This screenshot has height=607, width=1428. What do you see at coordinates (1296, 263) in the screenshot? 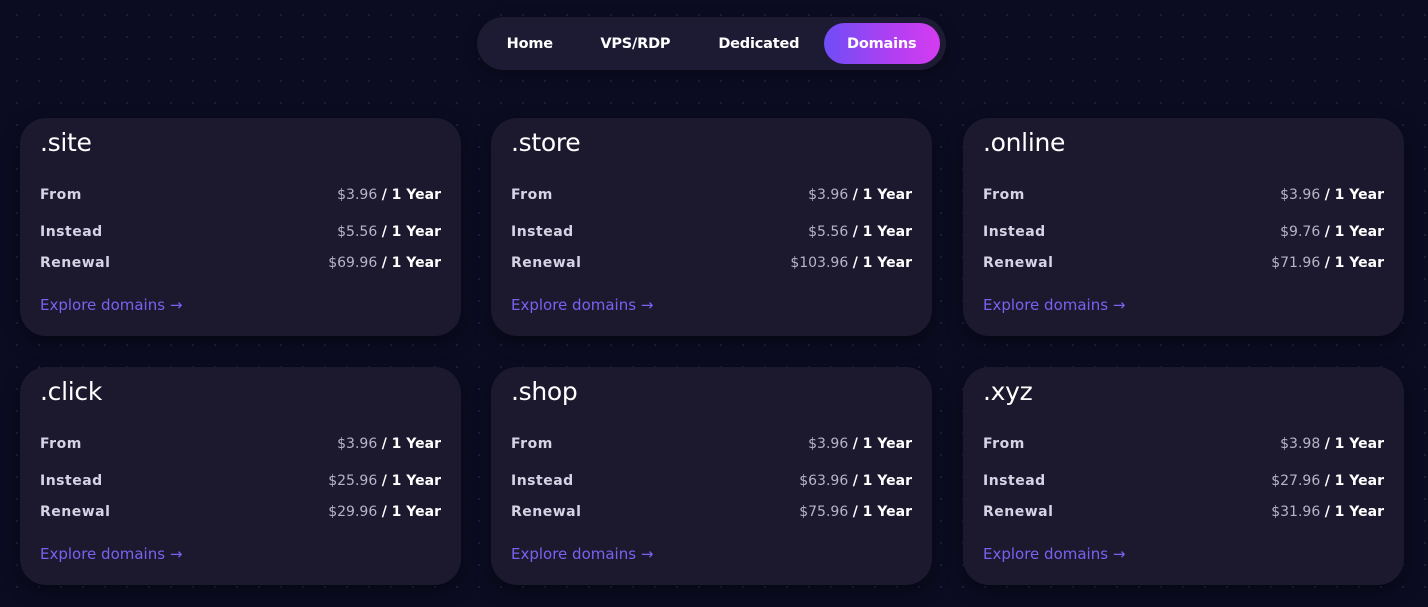
I see `renewal-price: $71.96` at bounding box center [1296, 263].